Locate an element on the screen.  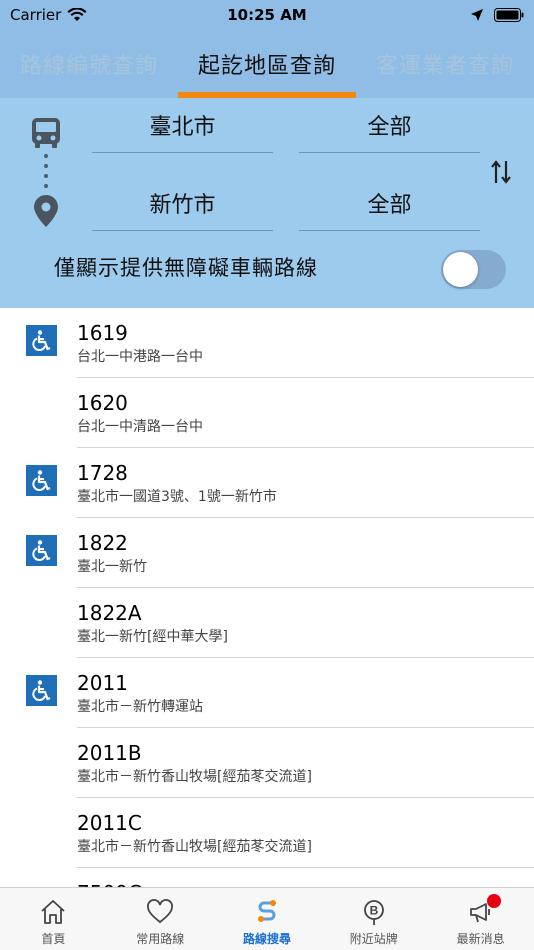
tab-origin-destination: 起訖地區查詢 is located at coordinates (267, 64).